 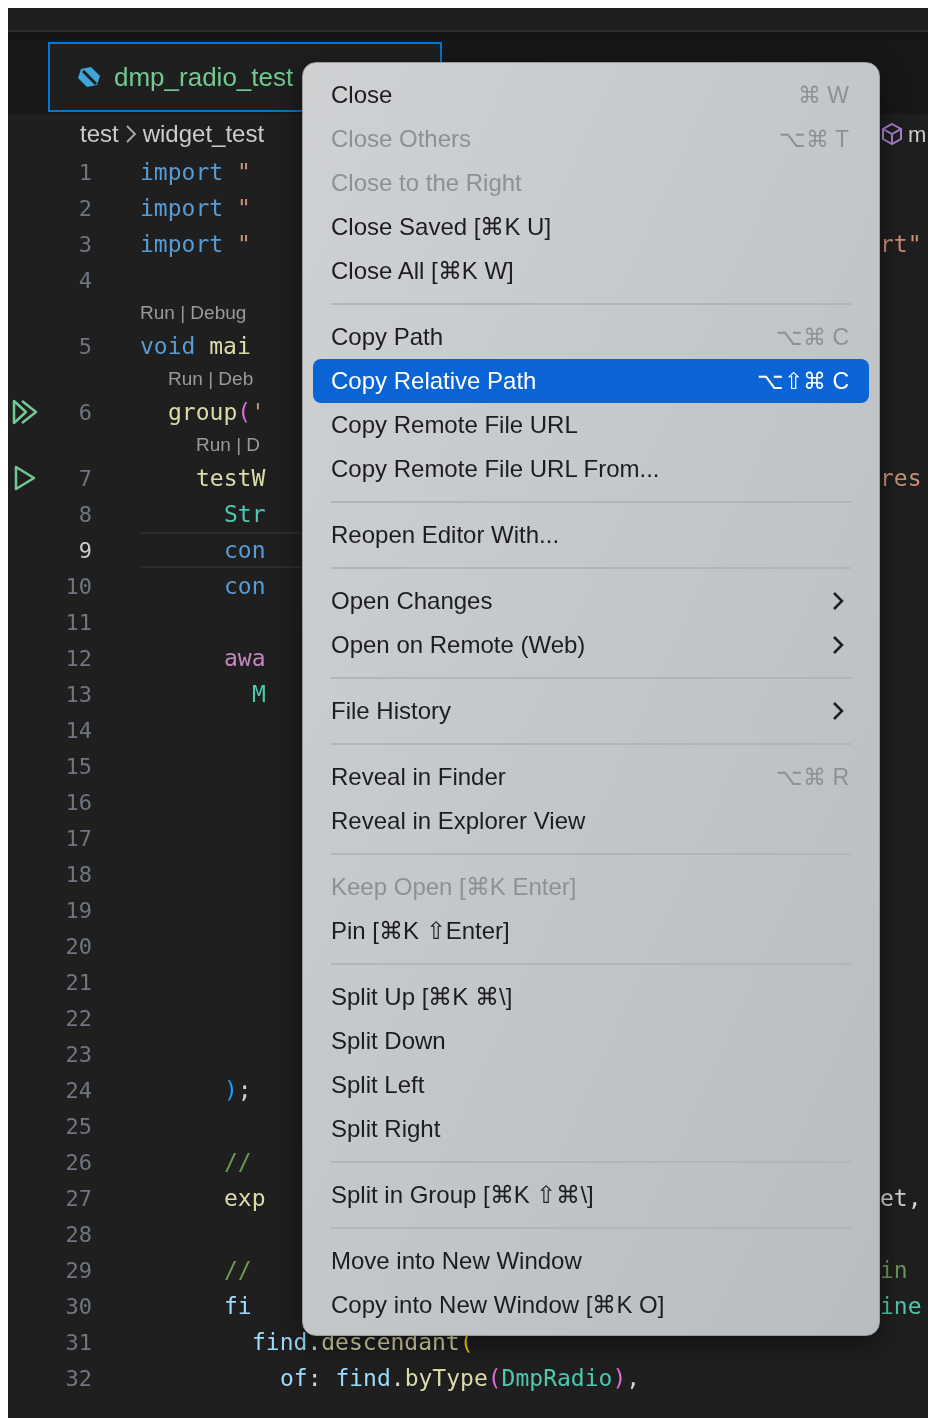 What do you see at coordinates (591, 821) in the screenshot?
I see `menu-item: Reveal in Explorer View` at bounding box center [591, 821].